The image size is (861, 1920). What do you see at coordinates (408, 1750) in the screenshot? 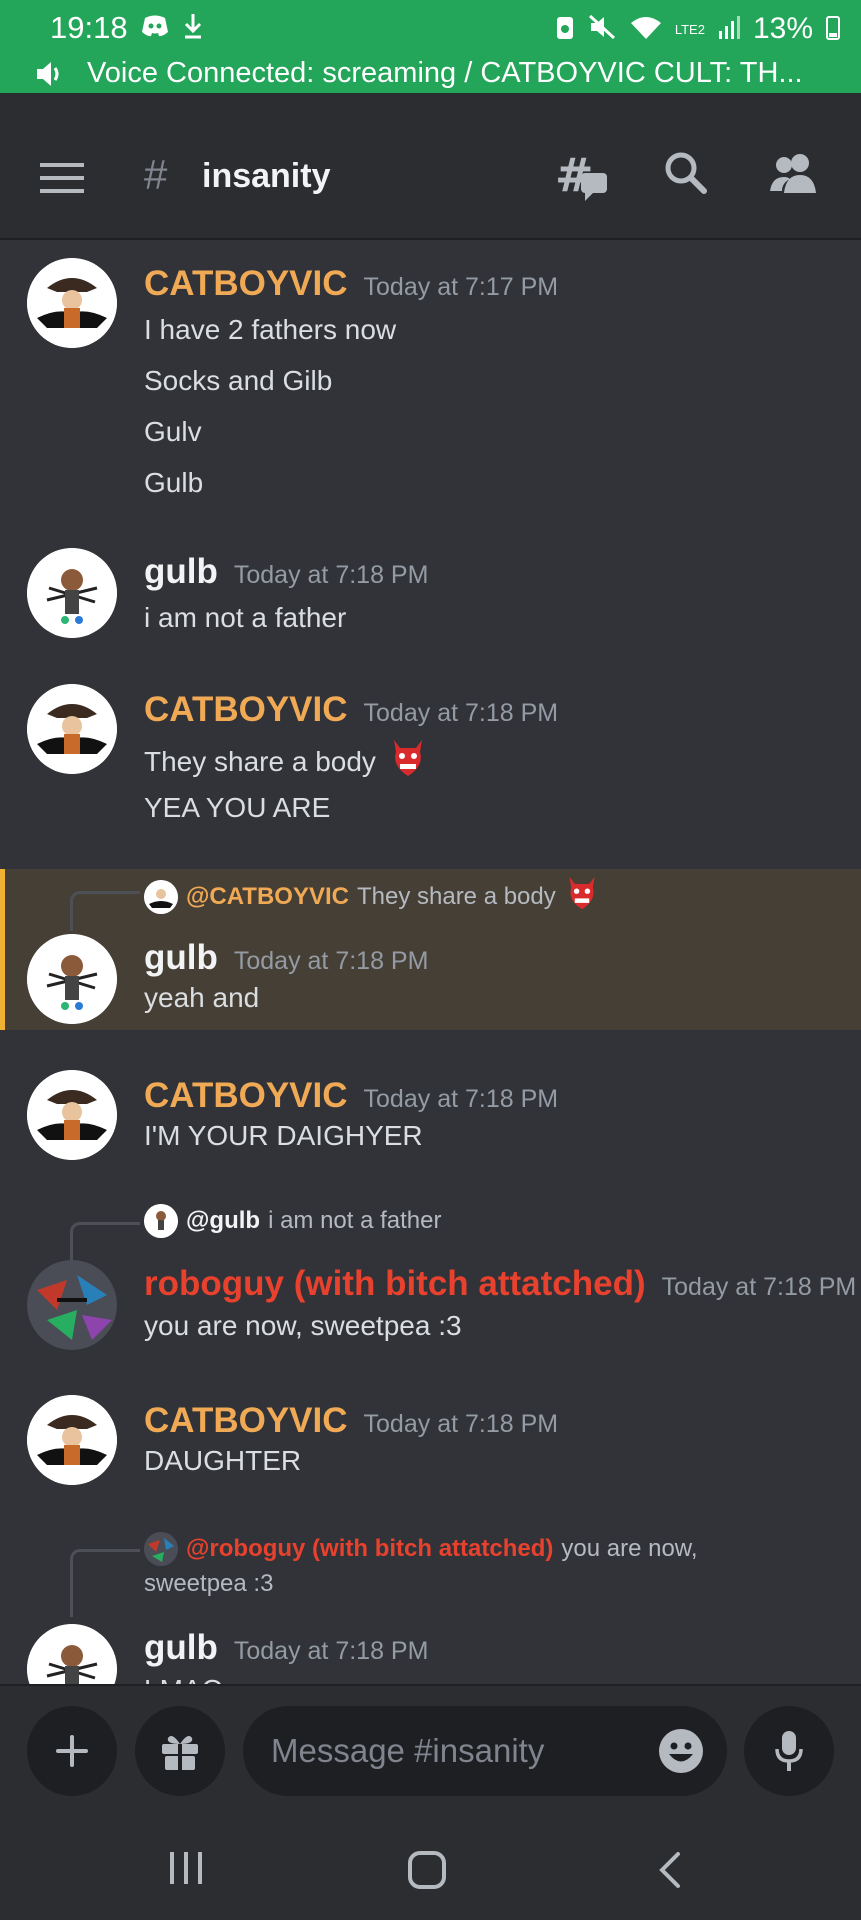
I see `message-input-placeholder: Message #insanity` at bounding box center [408, 1750].